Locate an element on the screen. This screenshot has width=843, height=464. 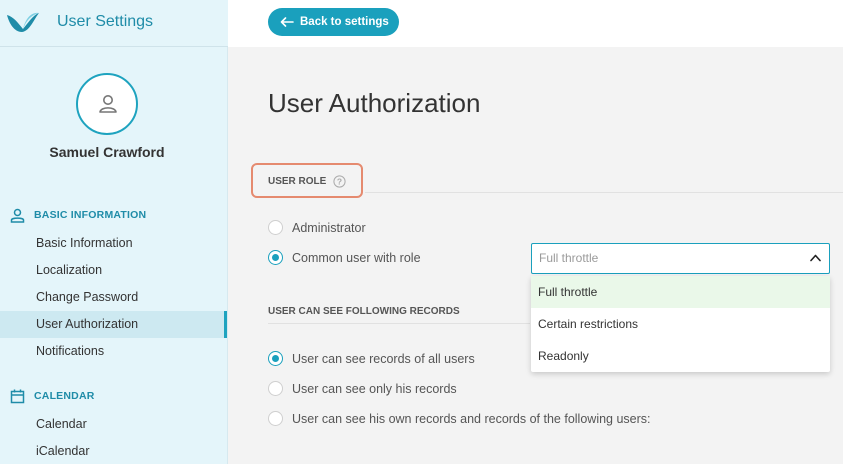
records-option-own-records: User can see only his records is located at coordinates (362, 388).